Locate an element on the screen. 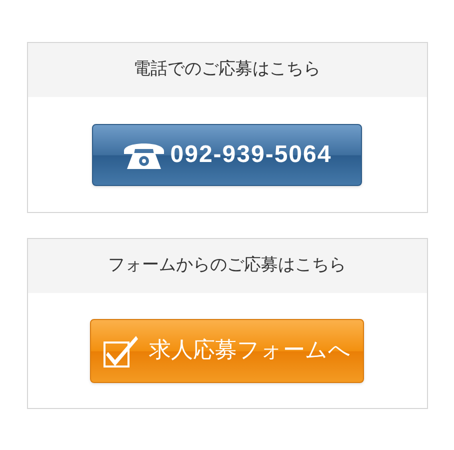 The width and height of the screenshot is (454, 450). card-heading: 電話でのご応募はこちら is located at coordinates (227, 70).